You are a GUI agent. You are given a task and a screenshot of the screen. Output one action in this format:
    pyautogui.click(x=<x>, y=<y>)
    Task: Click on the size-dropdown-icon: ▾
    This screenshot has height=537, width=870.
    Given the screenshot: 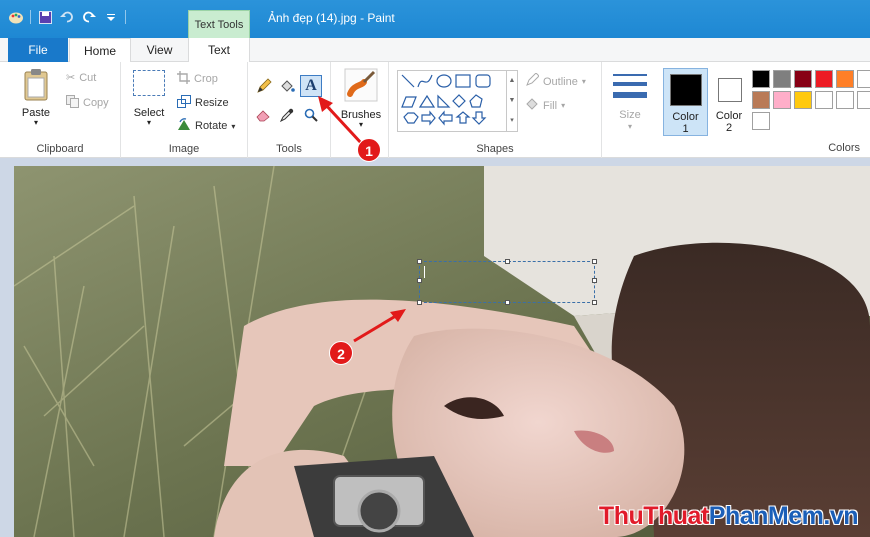 What is the action you would take?
    pyautogui.click(x=629, y=126)
    